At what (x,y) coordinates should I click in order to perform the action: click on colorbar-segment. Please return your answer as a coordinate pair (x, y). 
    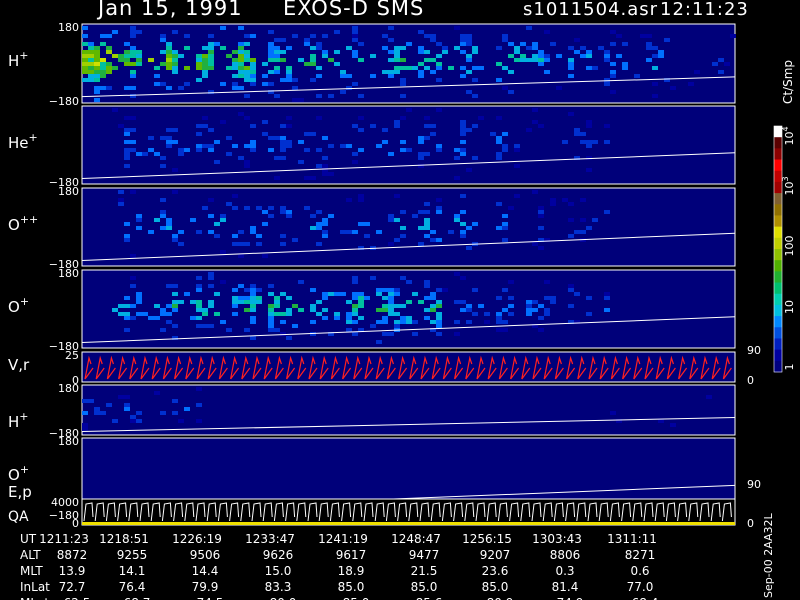
    Looking at the image, I should click on (778, 210).